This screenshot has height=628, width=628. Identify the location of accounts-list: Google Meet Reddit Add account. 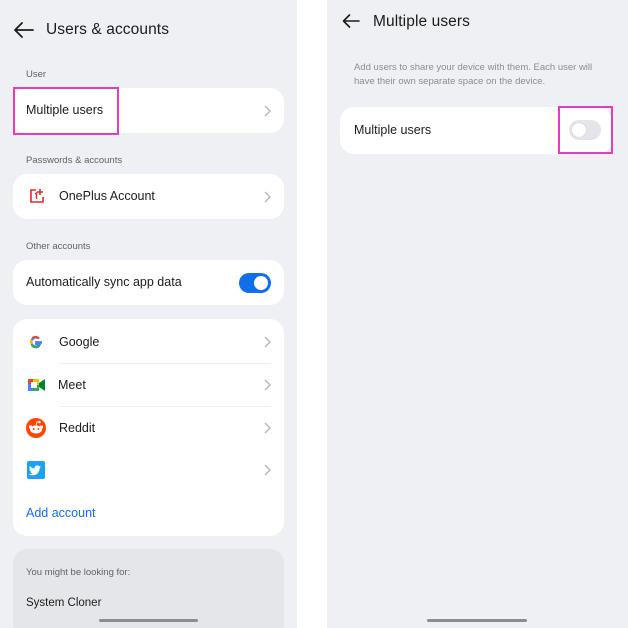
(148, 427).